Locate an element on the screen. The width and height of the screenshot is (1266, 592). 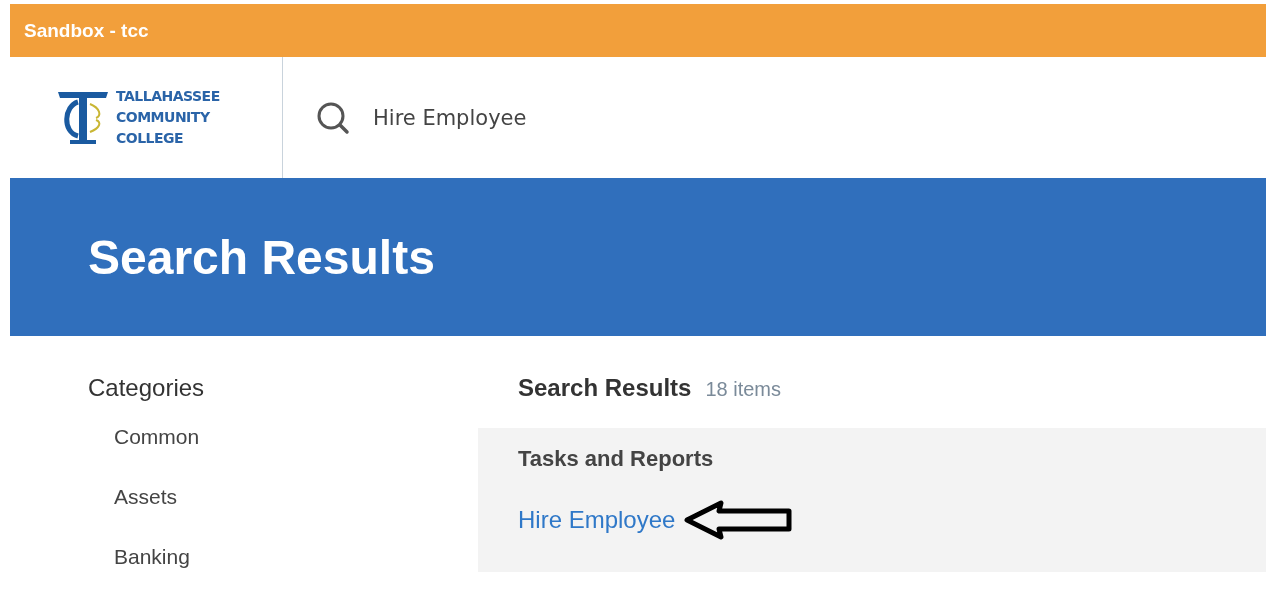
page-title: Search Results is located at coordinates (261, 257).